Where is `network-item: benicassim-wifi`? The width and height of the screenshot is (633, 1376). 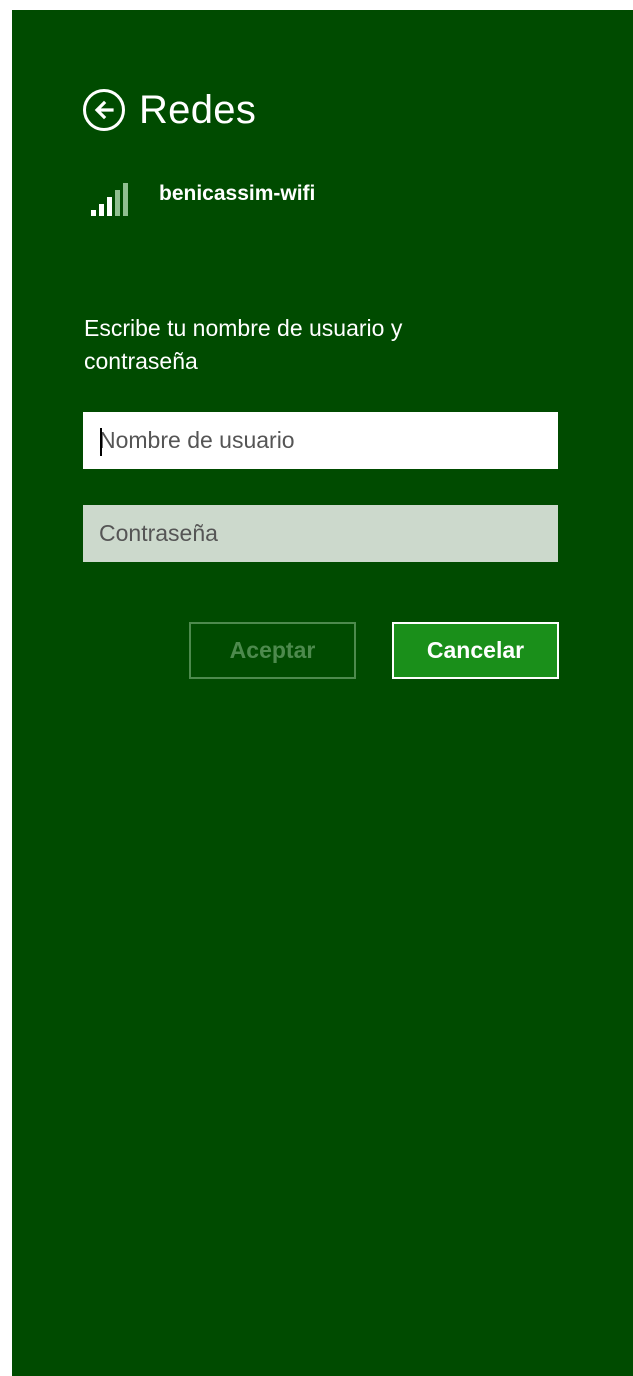 network-item: benicassim-wifi is located at coordinates (203, 200).